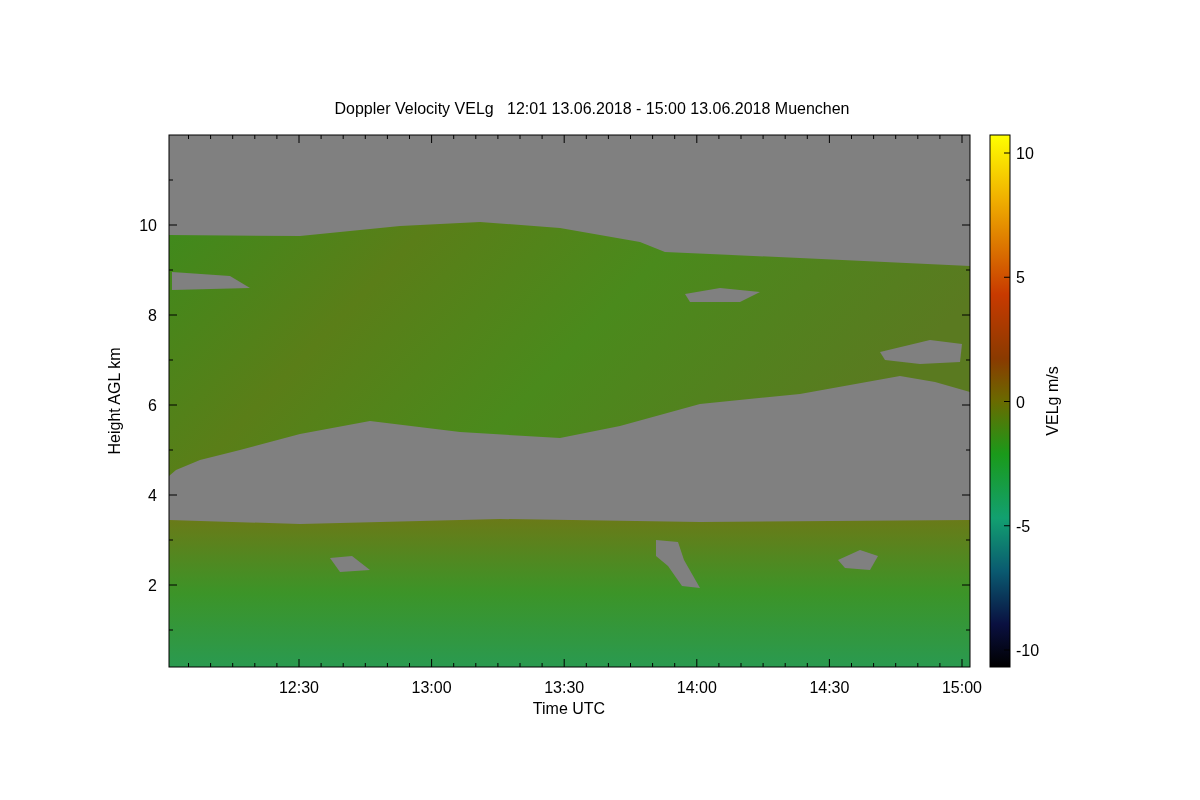  What do you see at coordinates (152, 315) in the screenshot?
I see `y-tick-label: 8` at bounding box center [152, 315].